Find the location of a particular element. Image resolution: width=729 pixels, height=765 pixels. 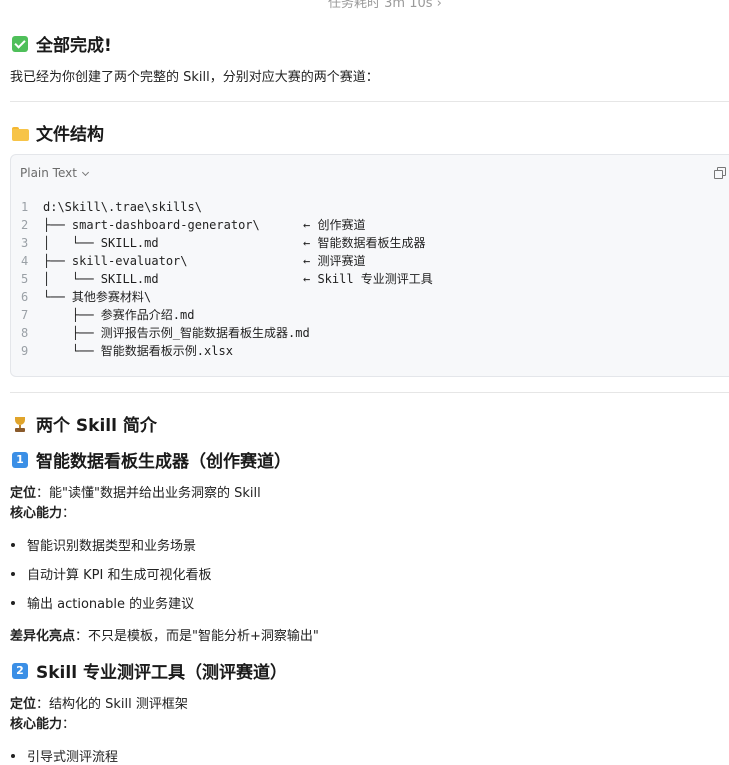

code-line: 8 ├── 测评报告示例_智能数据看板生成器.md is located at coordinates (227, 333).